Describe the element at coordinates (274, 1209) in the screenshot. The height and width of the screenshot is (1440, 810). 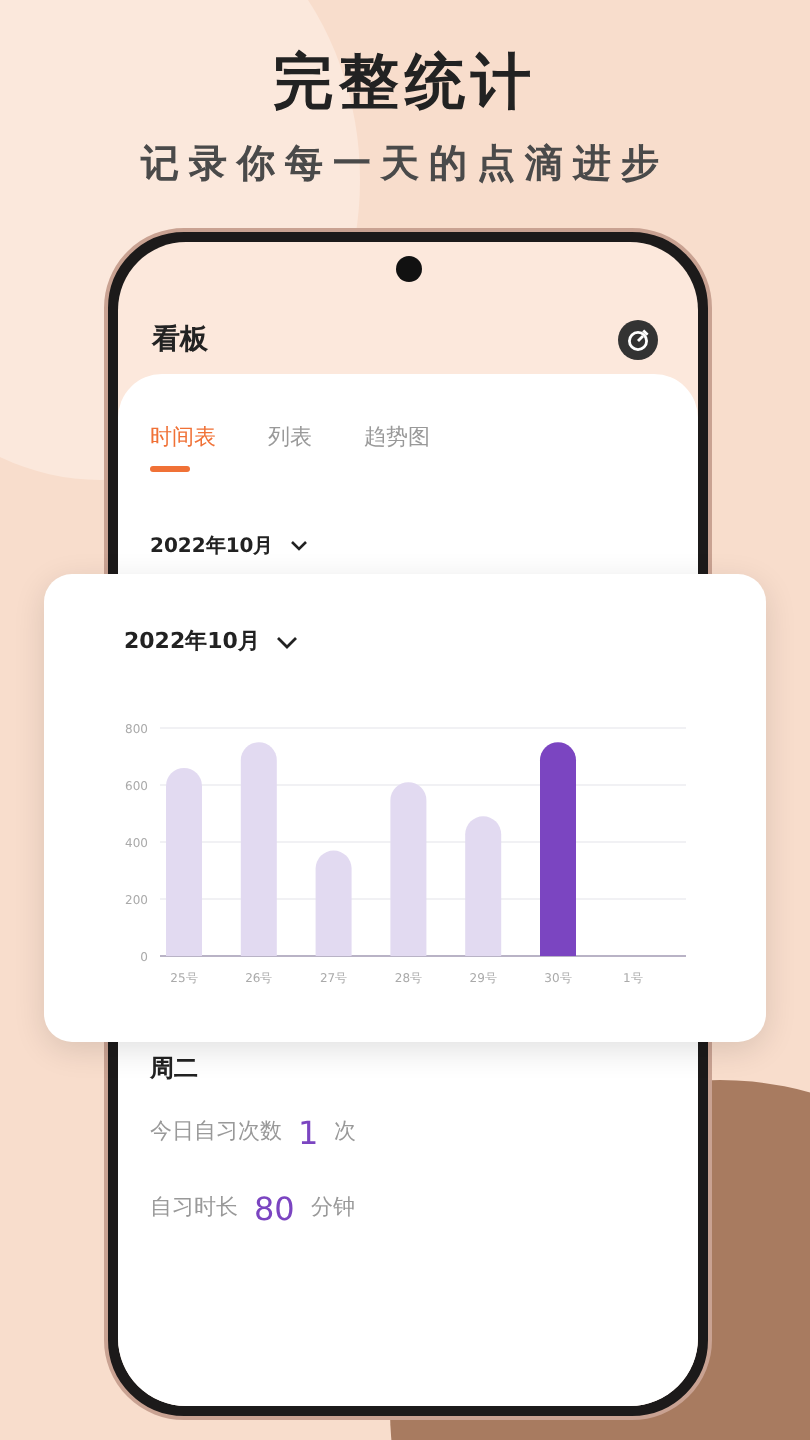
I see `stat-value: 80` at that location.